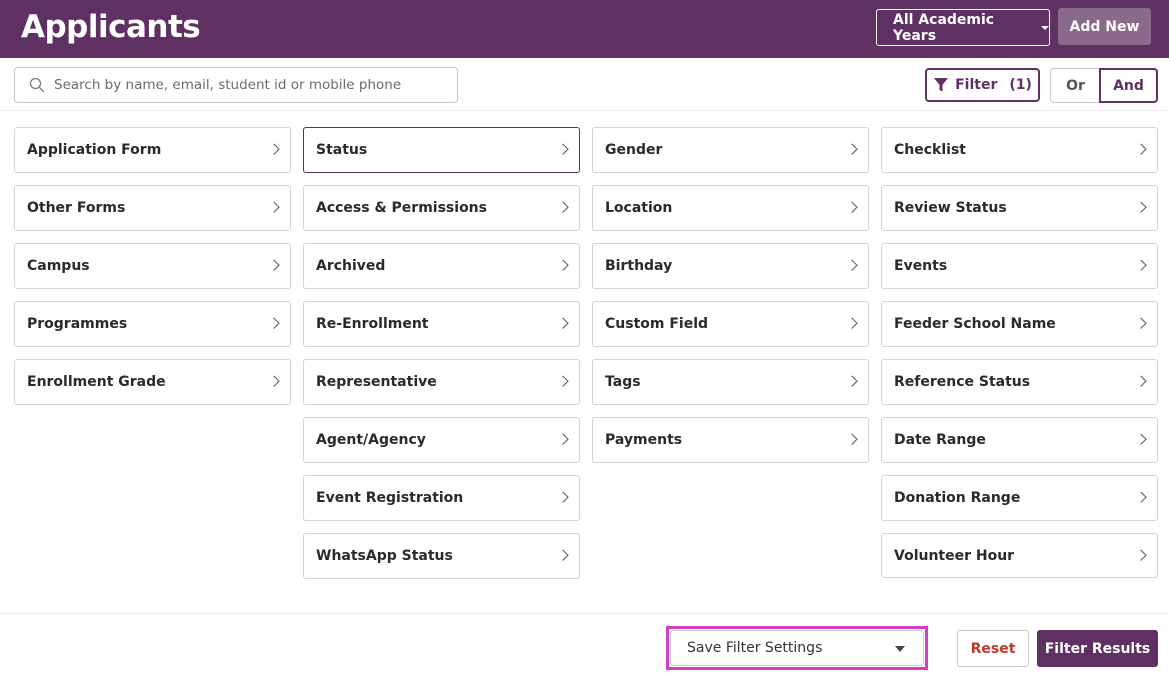  I want to click on filter-category-date-range: Date Range, so click(1019, 440).